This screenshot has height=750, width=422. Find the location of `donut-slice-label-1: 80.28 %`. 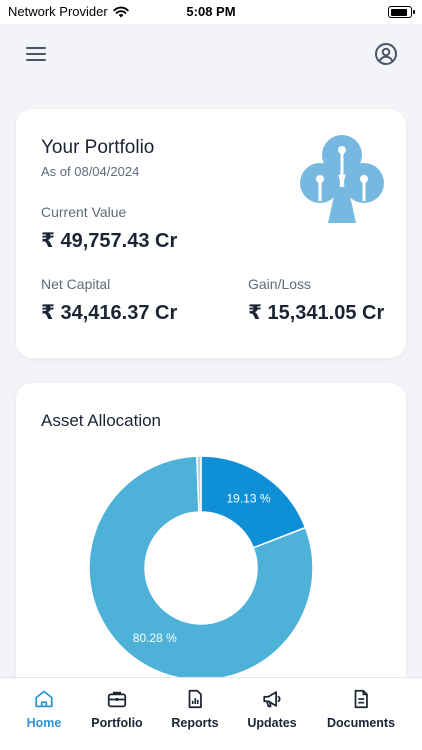

donut-slice-label-1: 80.28 % is located at coordinates (155, 638).